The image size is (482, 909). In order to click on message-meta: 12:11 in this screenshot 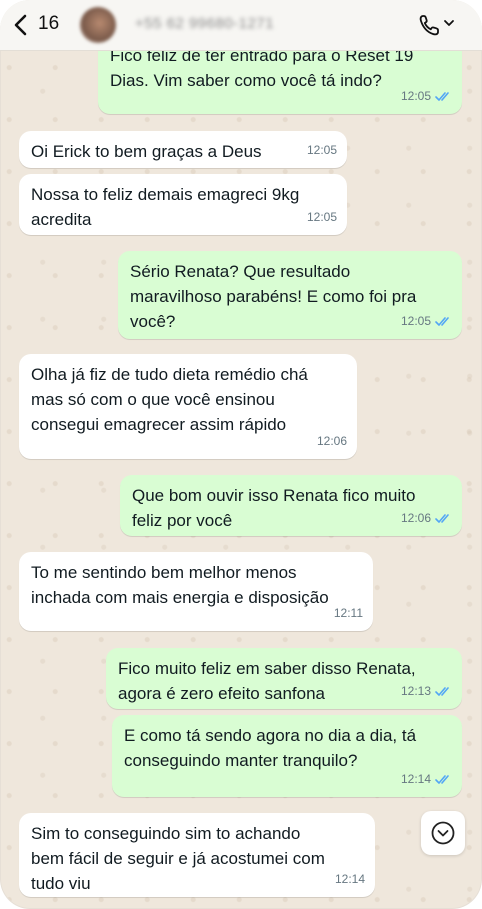, I will do `click(348, 613)`.